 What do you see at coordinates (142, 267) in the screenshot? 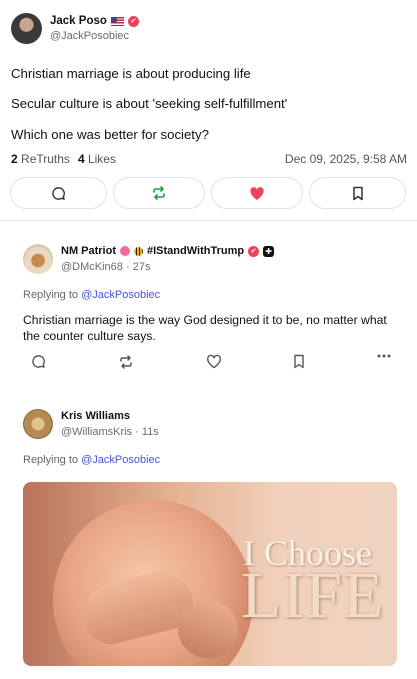
I see `reply-age: 27s` at bounding box center [142, 267].